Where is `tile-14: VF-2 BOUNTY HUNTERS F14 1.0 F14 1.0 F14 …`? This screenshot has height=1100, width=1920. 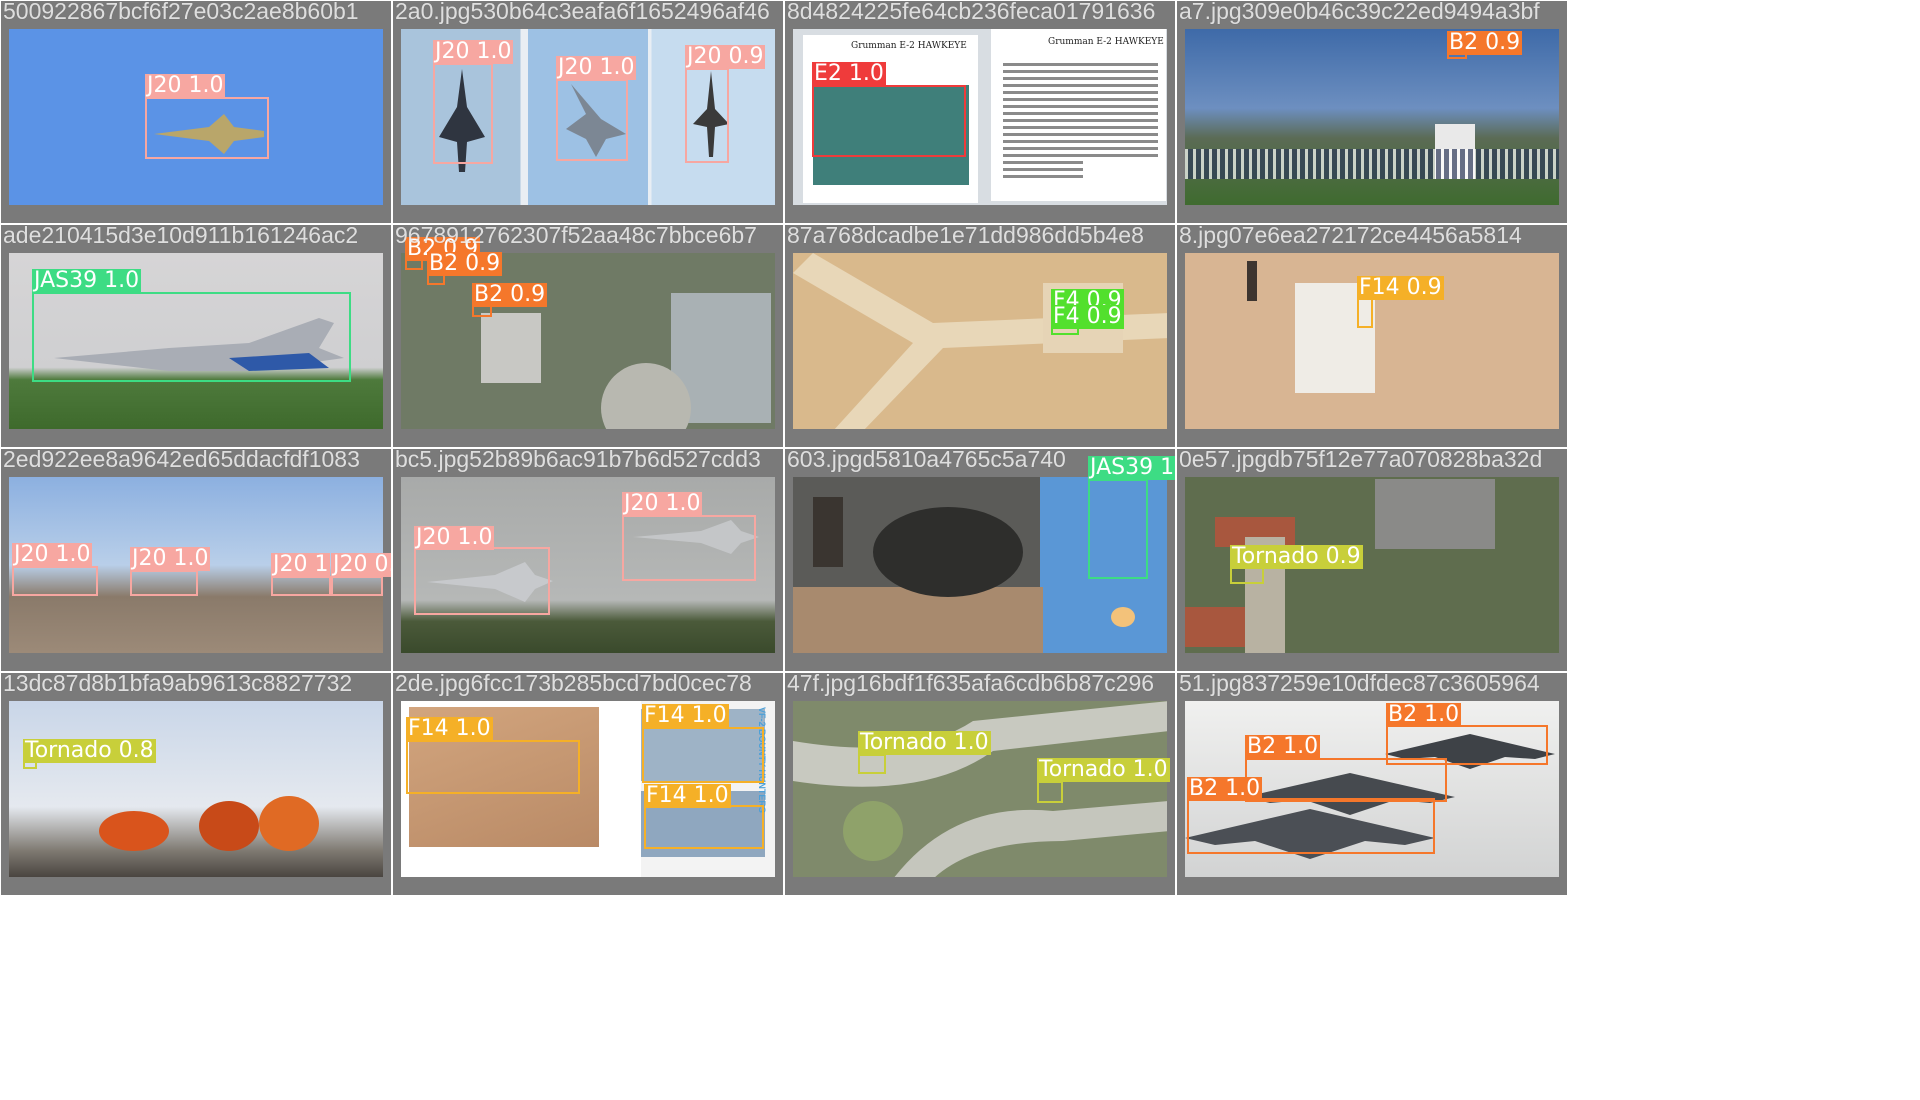
tile-14: VF-2 BOUNTY HUNTERS F14 1.0 F14 1.0 F14 … is located at coordinates (588, 784).